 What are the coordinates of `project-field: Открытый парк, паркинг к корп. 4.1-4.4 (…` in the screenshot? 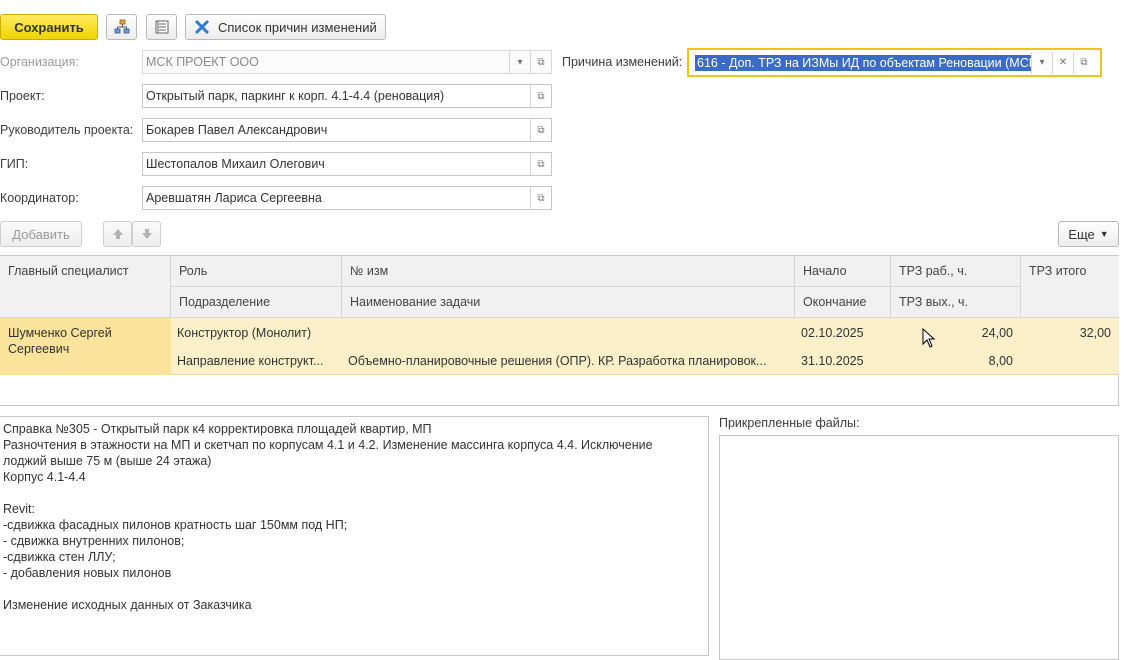 It's located at (347, 96).